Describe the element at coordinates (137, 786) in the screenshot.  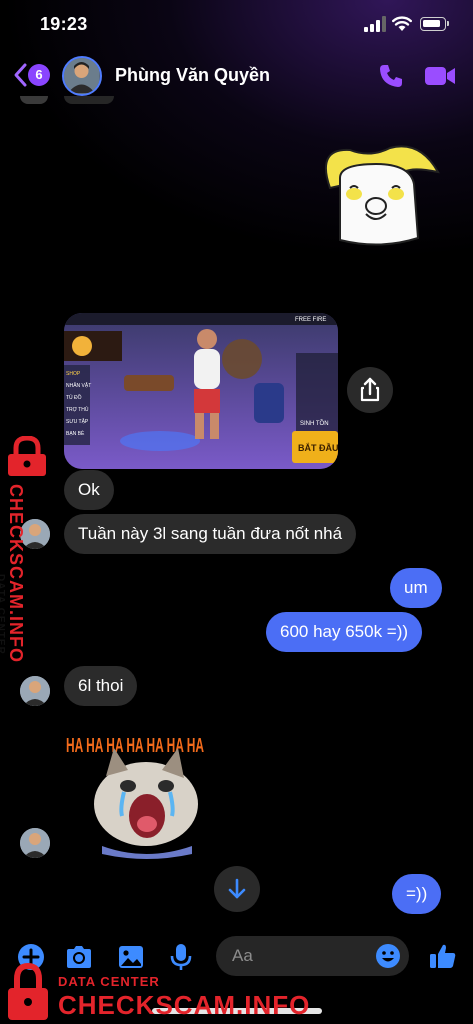
I see `laughing-cat-sticker: HA HA HA HA HA HA HA` at that location.